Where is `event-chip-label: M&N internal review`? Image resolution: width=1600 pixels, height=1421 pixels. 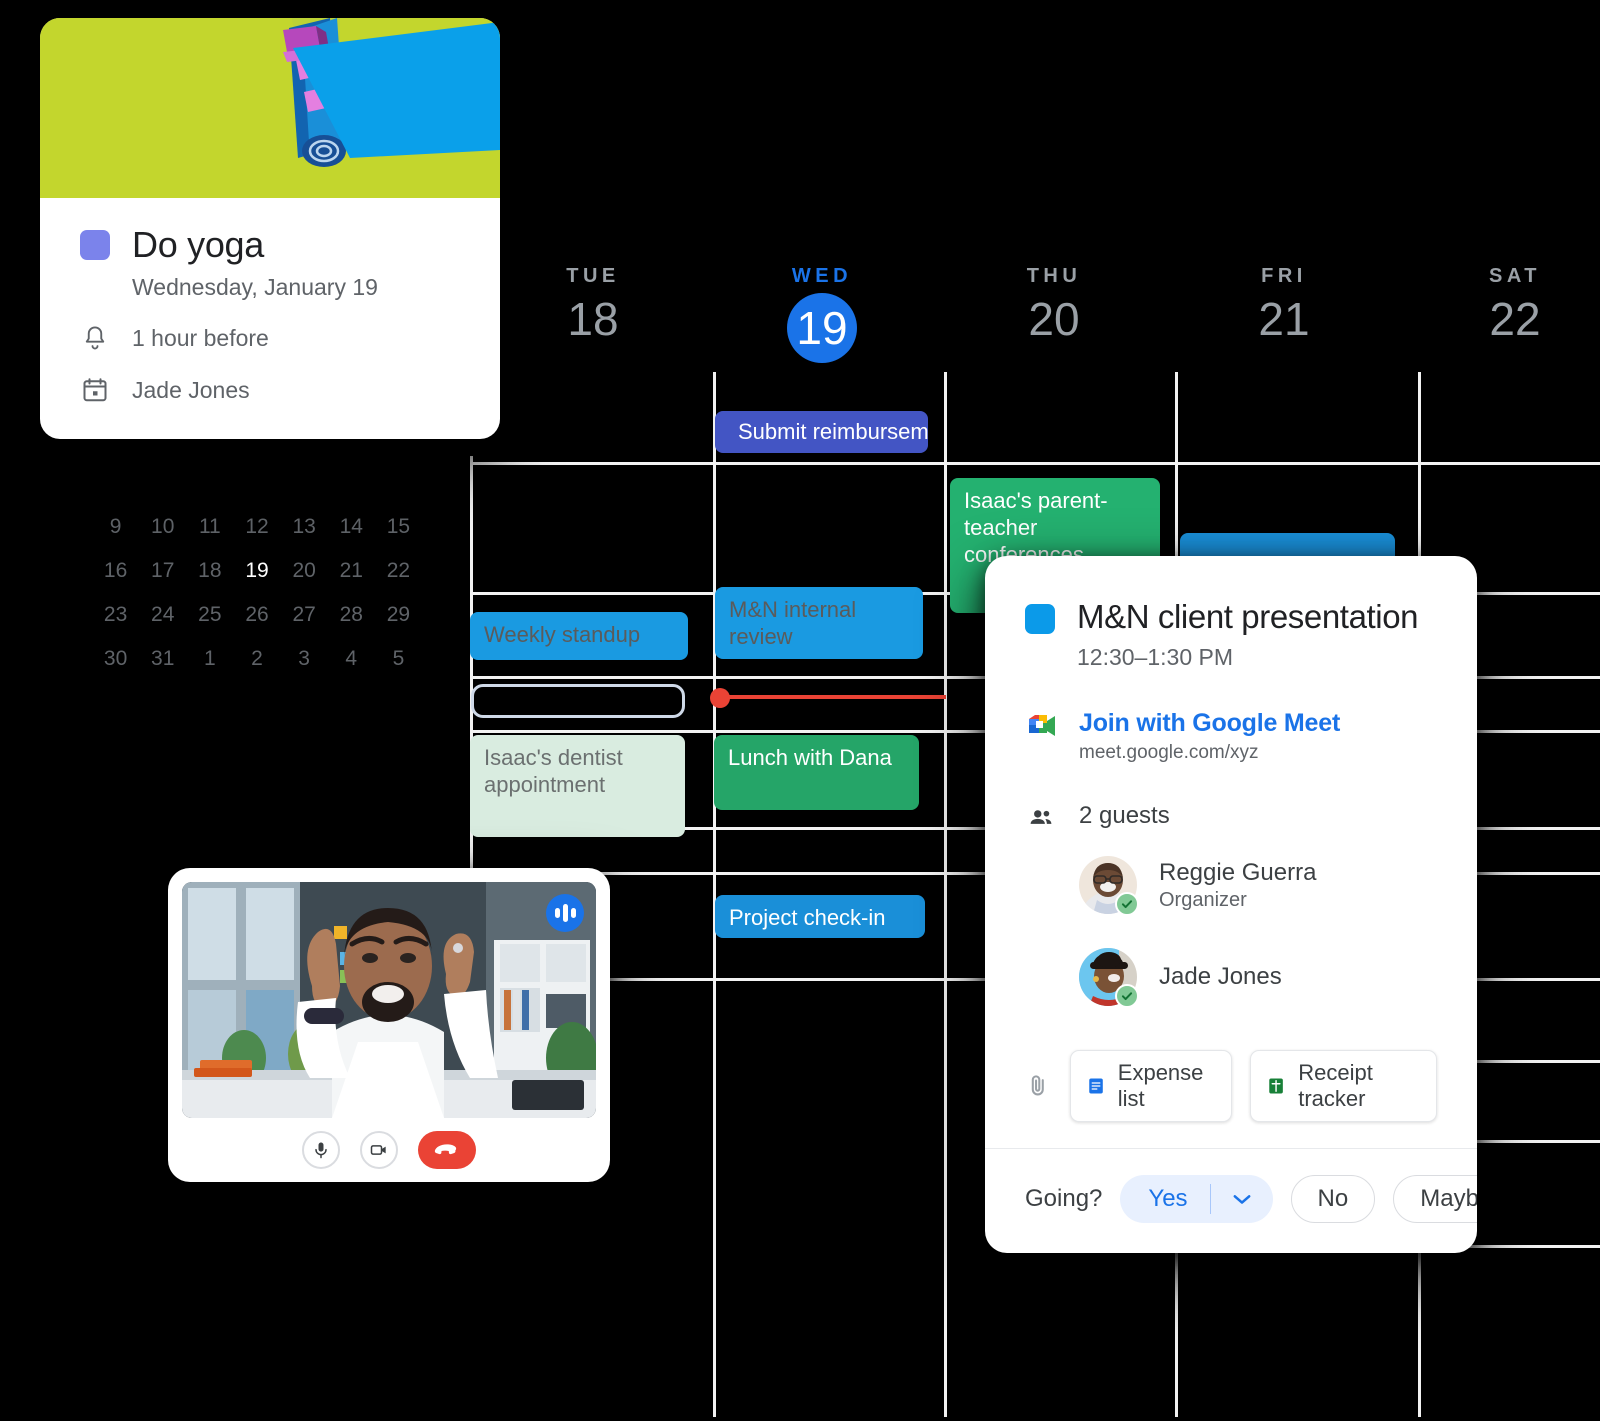 event-chip-label: M&N internal review is located at coordinates (793, 623).